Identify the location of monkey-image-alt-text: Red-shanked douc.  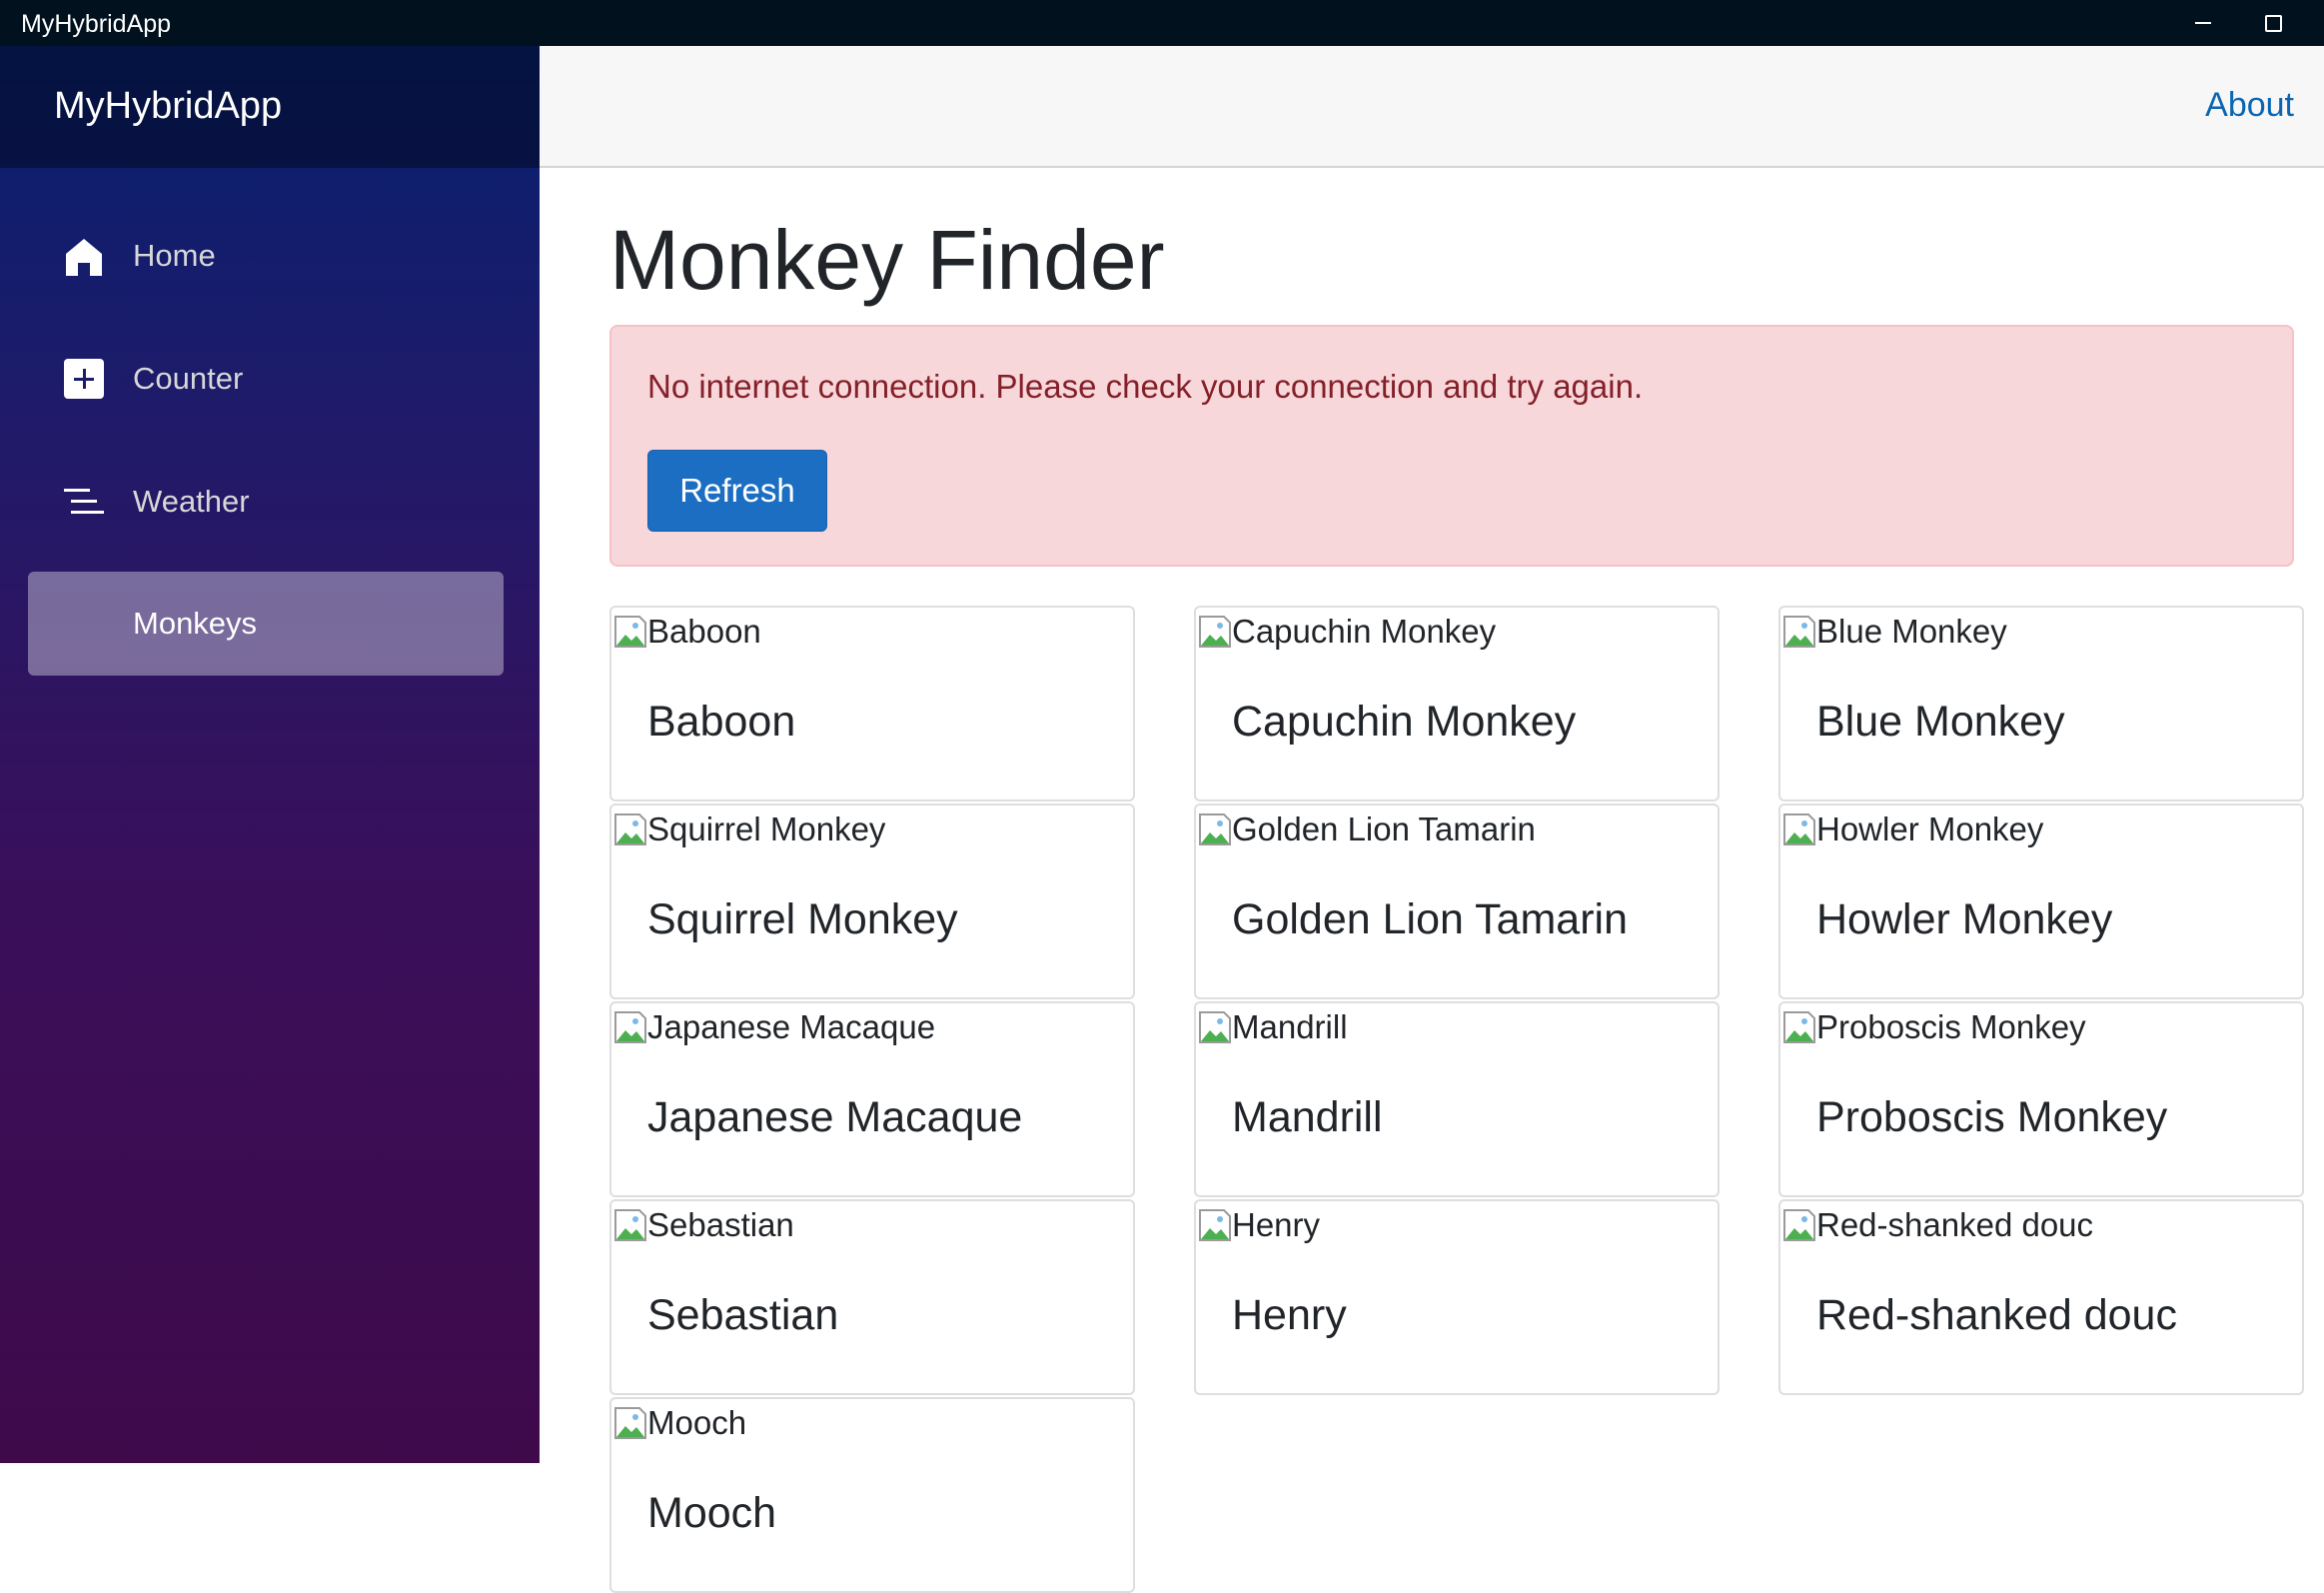
(1955, 1224).